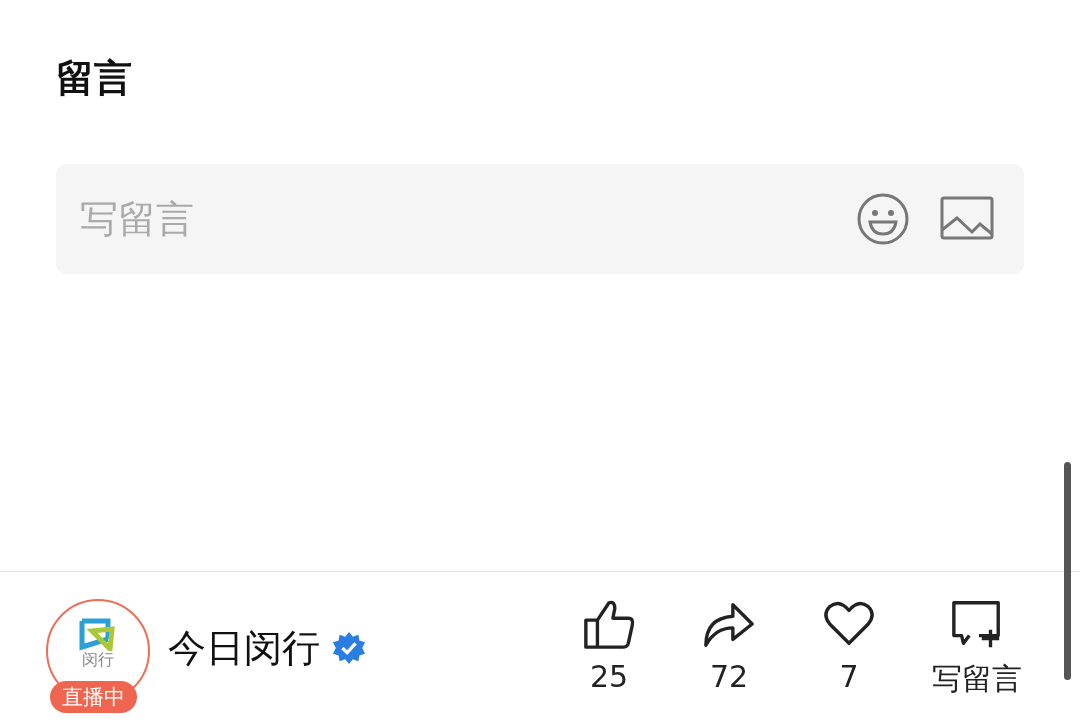  What do you see at coordinates (609, 648) in the screenshot?
I see `like-button: 25` at bounding box center [609, 648].